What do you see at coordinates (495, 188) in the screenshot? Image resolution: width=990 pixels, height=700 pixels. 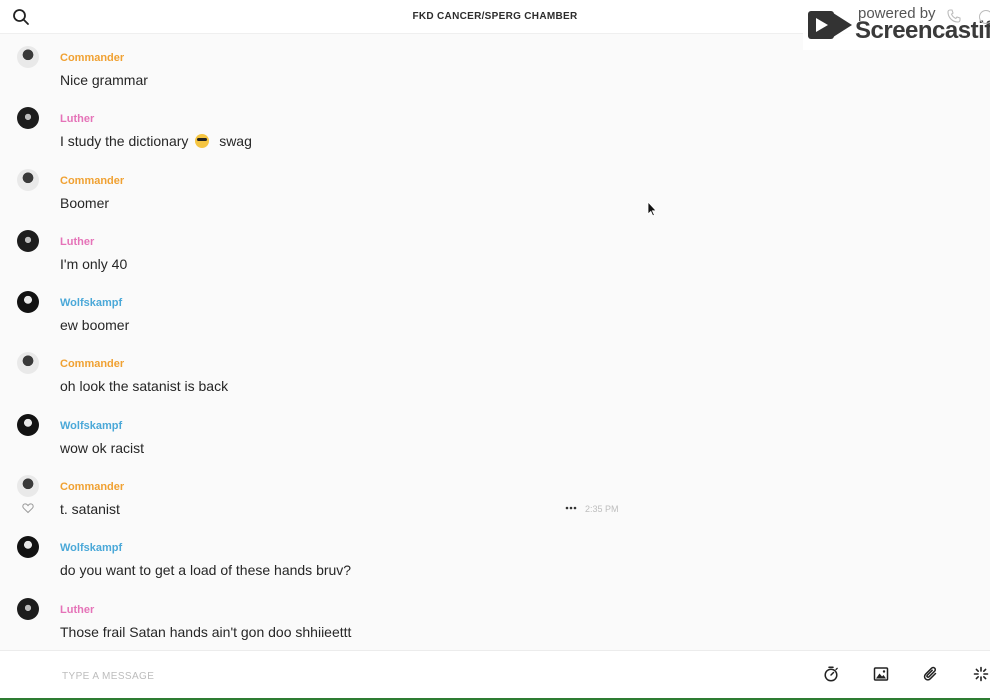 I see `message-item: Commander Boomer` at bounding box center [495, 188].